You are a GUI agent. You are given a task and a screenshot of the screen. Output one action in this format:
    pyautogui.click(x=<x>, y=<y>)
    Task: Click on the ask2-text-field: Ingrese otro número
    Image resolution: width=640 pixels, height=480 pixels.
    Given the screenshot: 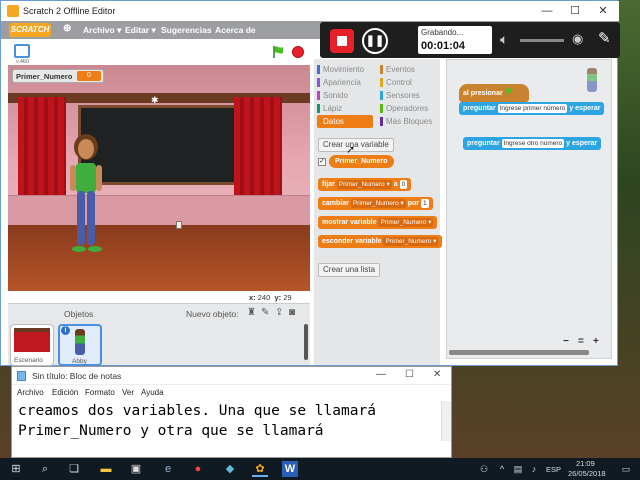 What is the action you would take?
    pyautogui.click(x=533, y=143)
    